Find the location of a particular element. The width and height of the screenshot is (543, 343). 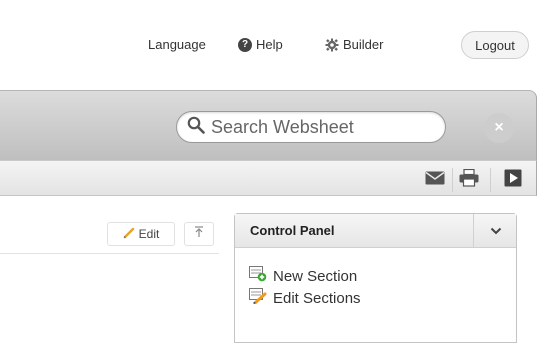

content-divider is located at coordinates (109, 253).